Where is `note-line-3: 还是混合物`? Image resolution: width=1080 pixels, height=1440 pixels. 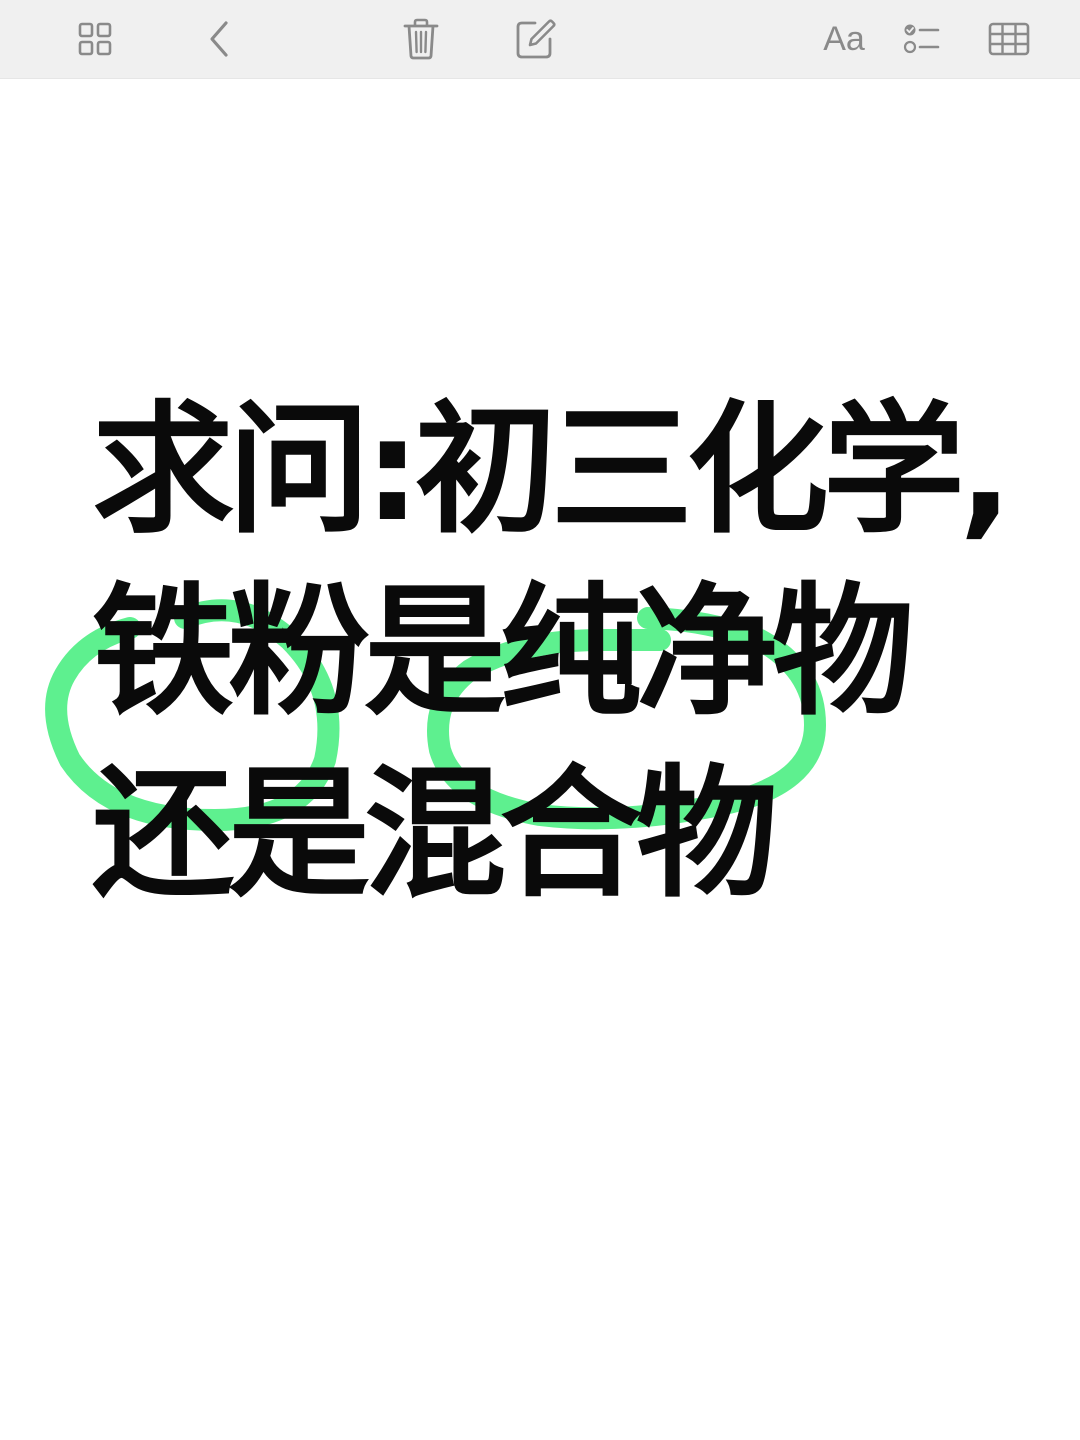
note-line-3: 还是混合物 is located at coordinates (435, 834).